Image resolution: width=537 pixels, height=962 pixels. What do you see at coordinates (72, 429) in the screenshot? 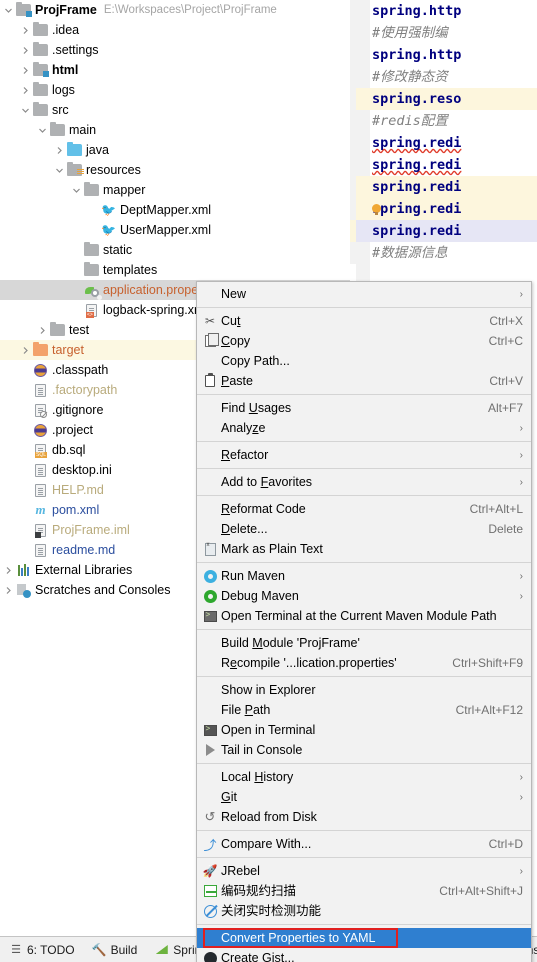
I see `tree-item-label: .project` at bounding box center [72, 429].